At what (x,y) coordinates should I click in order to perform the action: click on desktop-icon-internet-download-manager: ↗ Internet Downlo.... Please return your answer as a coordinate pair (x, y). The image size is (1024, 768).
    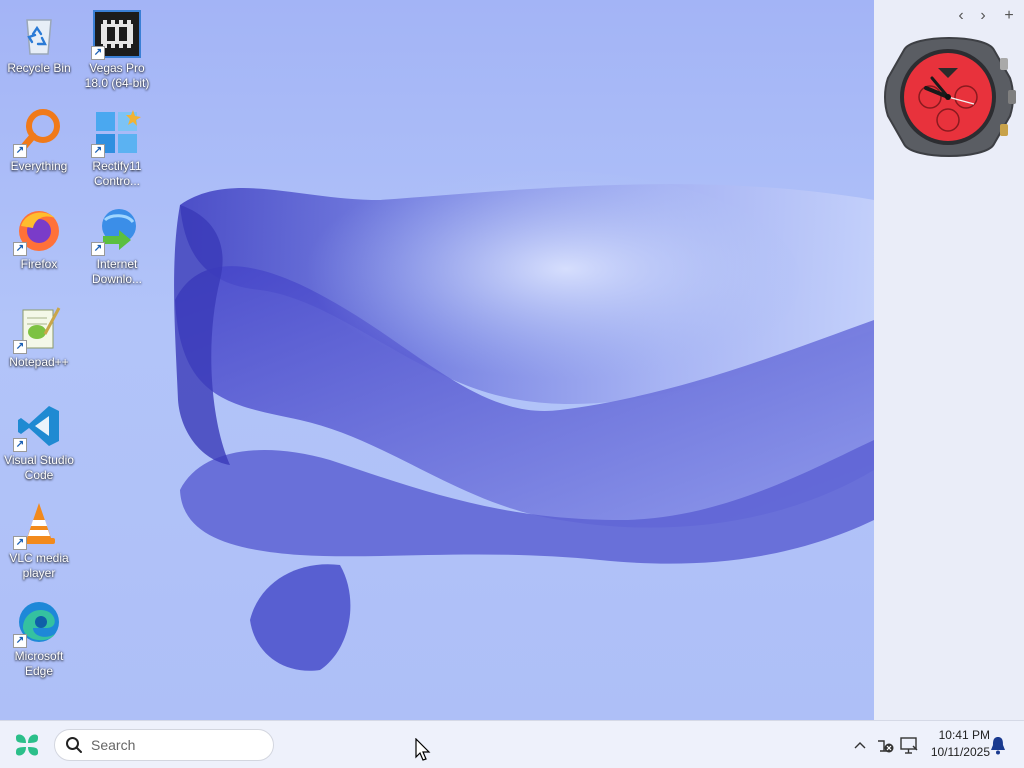
    Looking at the image, I should click on (117, 248).